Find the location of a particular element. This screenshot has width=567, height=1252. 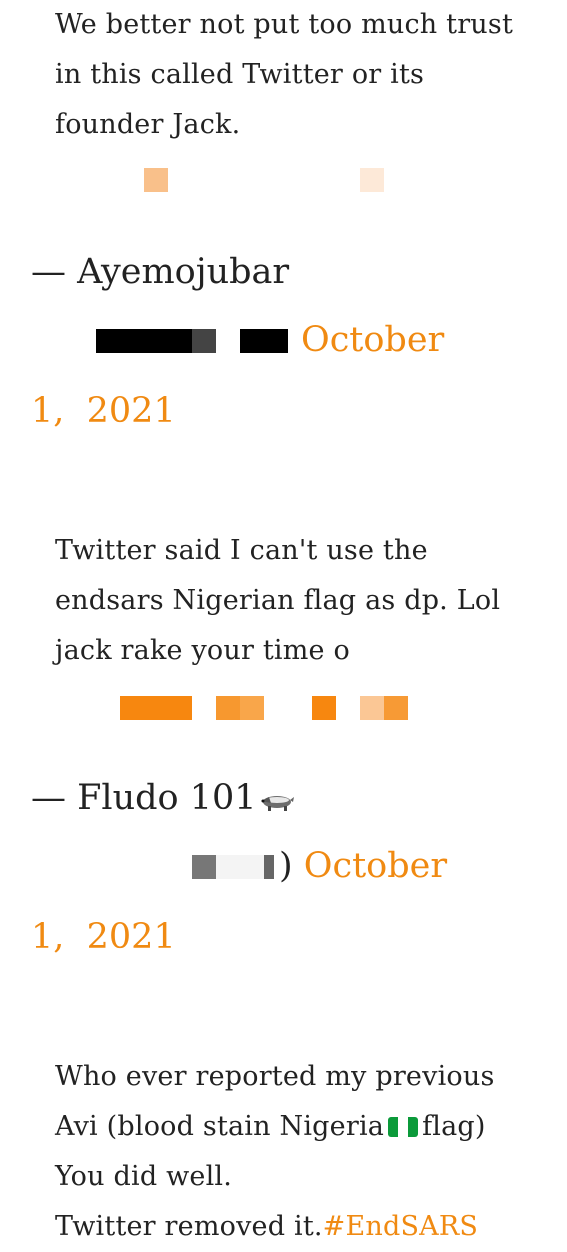

tweet-3-line-2: Avi (blood stain Nigeria flag) is located at coordinates (290, 1127).